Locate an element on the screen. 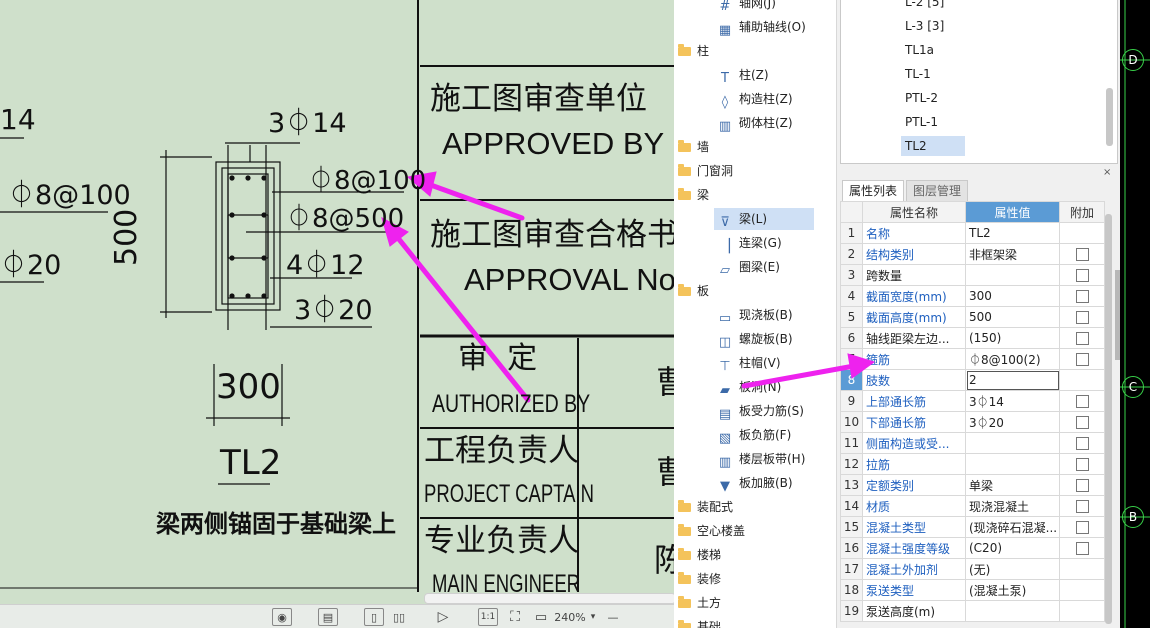  property-row: 18 泵送类型 (混凝土泵) is located at coordinates (972, 590).